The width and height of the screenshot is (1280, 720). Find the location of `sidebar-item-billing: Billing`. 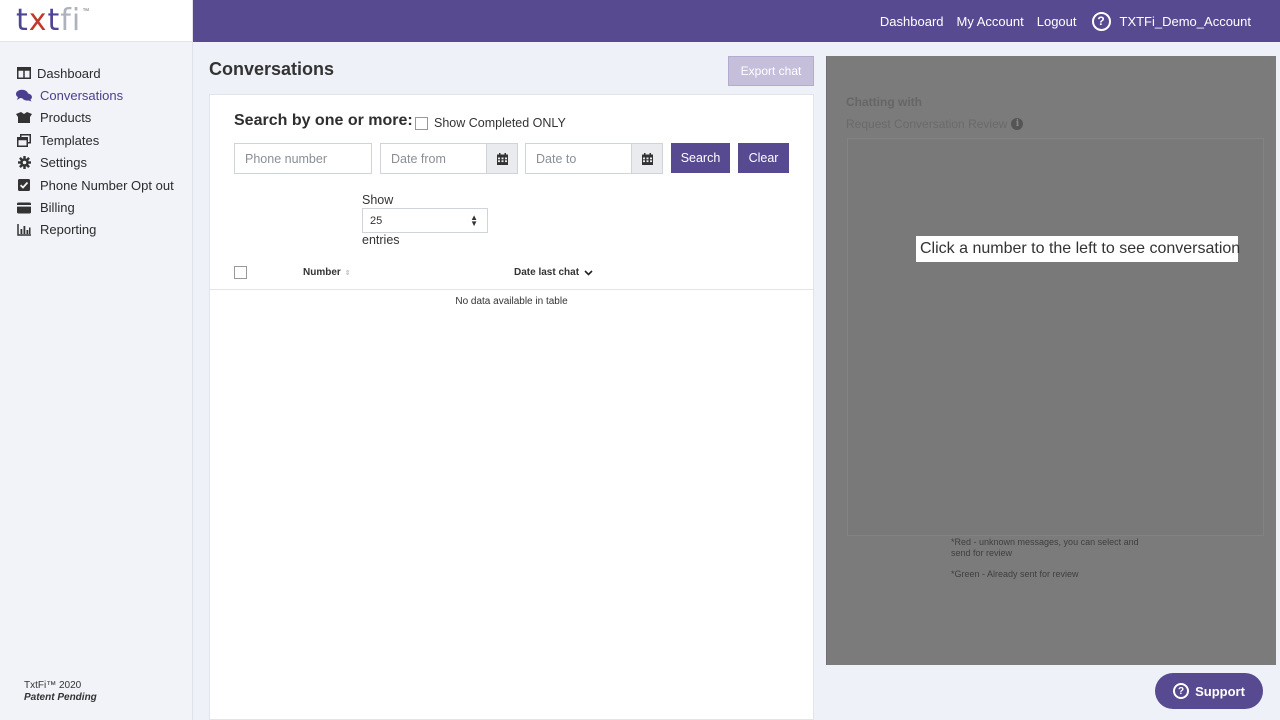

sidebar-item-billing: Billing is located at coordinates (96, 207).